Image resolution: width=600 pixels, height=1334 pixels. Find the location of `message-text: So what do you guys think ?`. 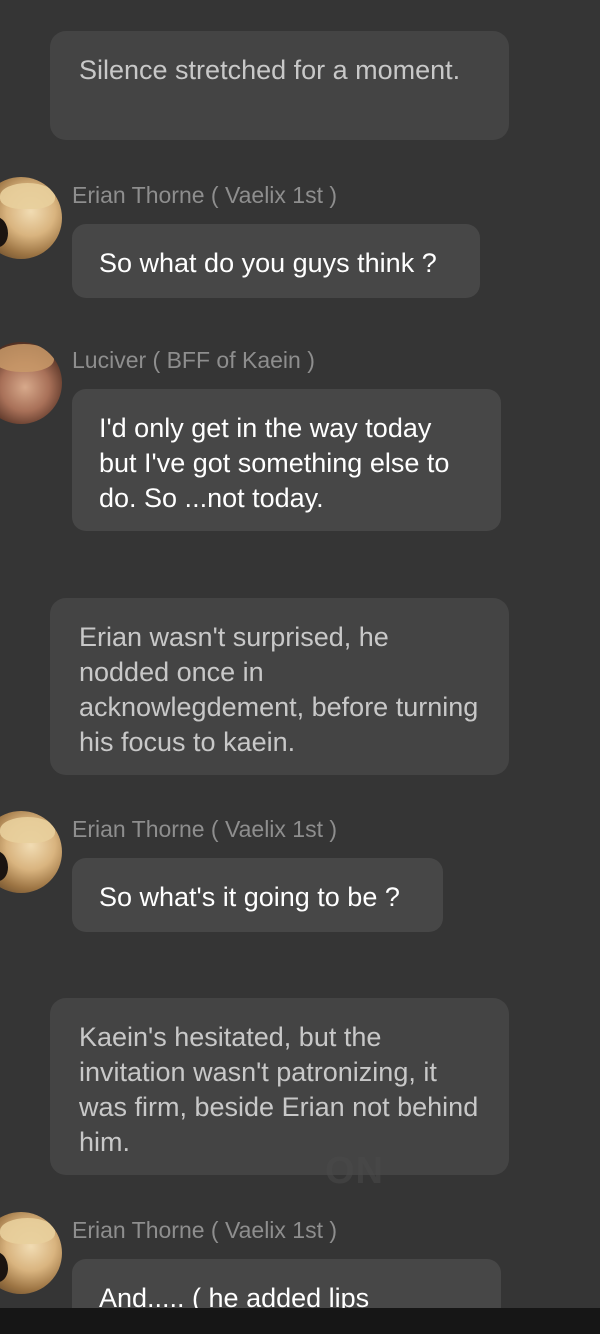

message-text: So what do you guys think ? is located at coordinates (268, 263).